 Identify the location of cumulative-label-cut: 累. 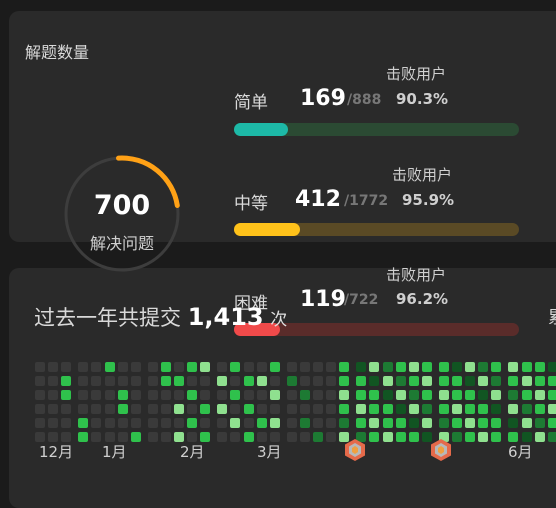
(552, 315).